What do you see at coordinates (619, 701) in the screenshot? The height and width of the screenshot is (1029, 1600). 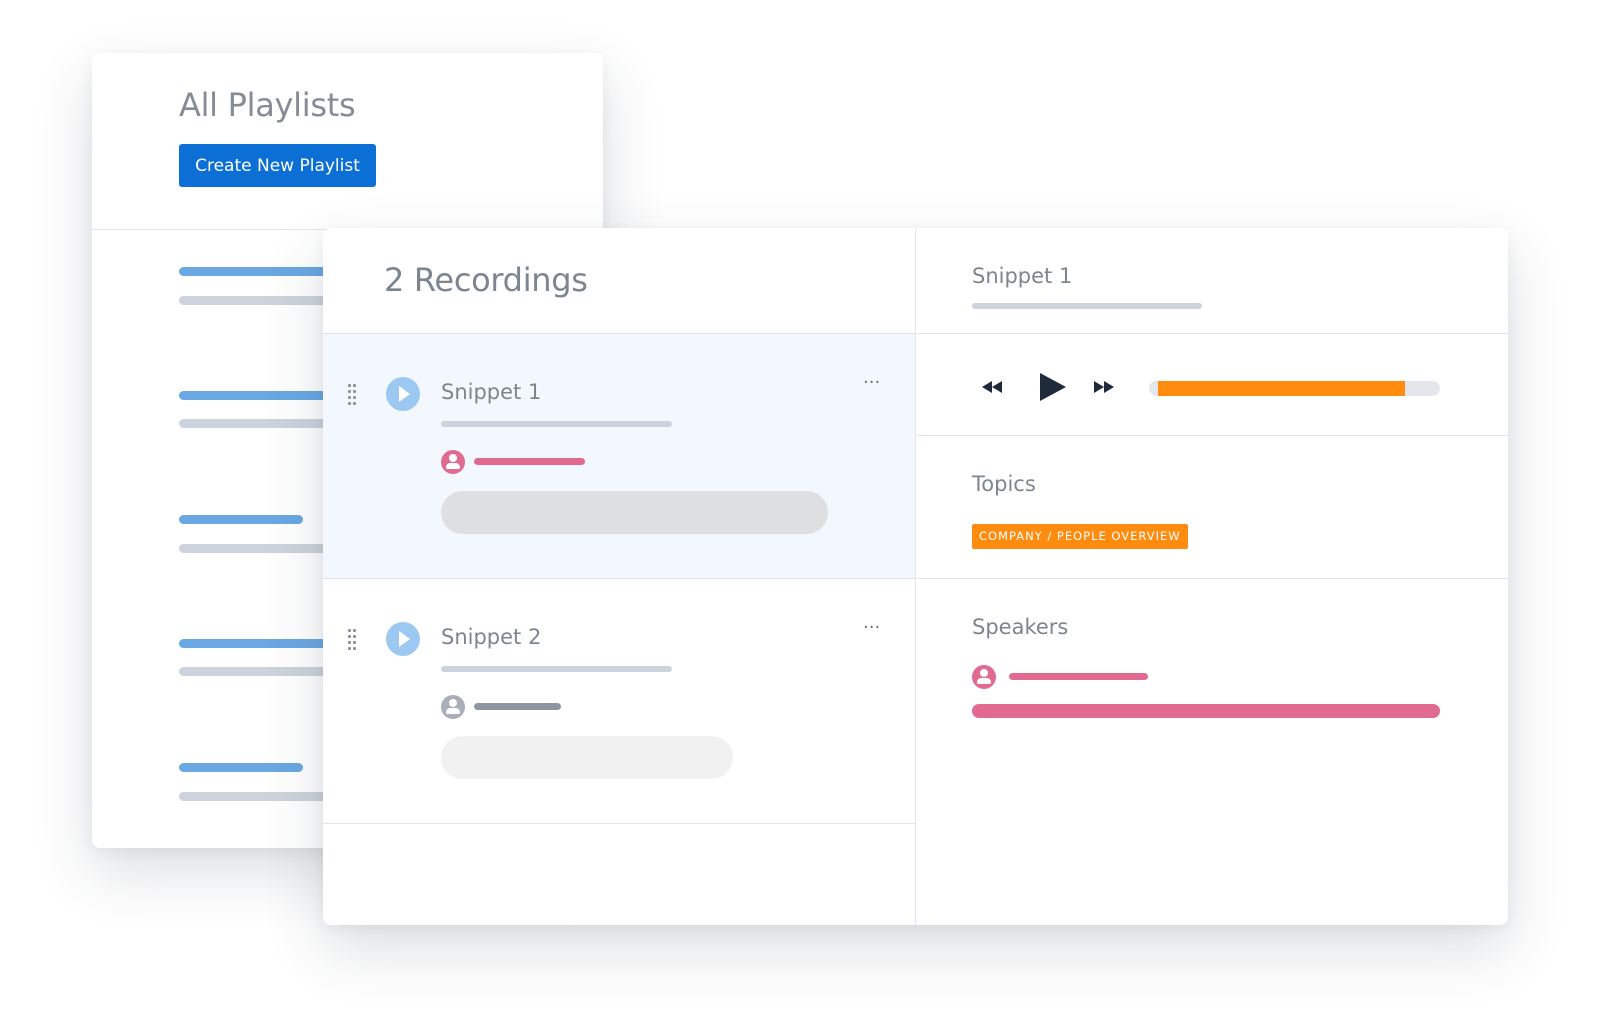 I see `snippet-row: Snippet 2 ···` at bounding box center [619, 701].